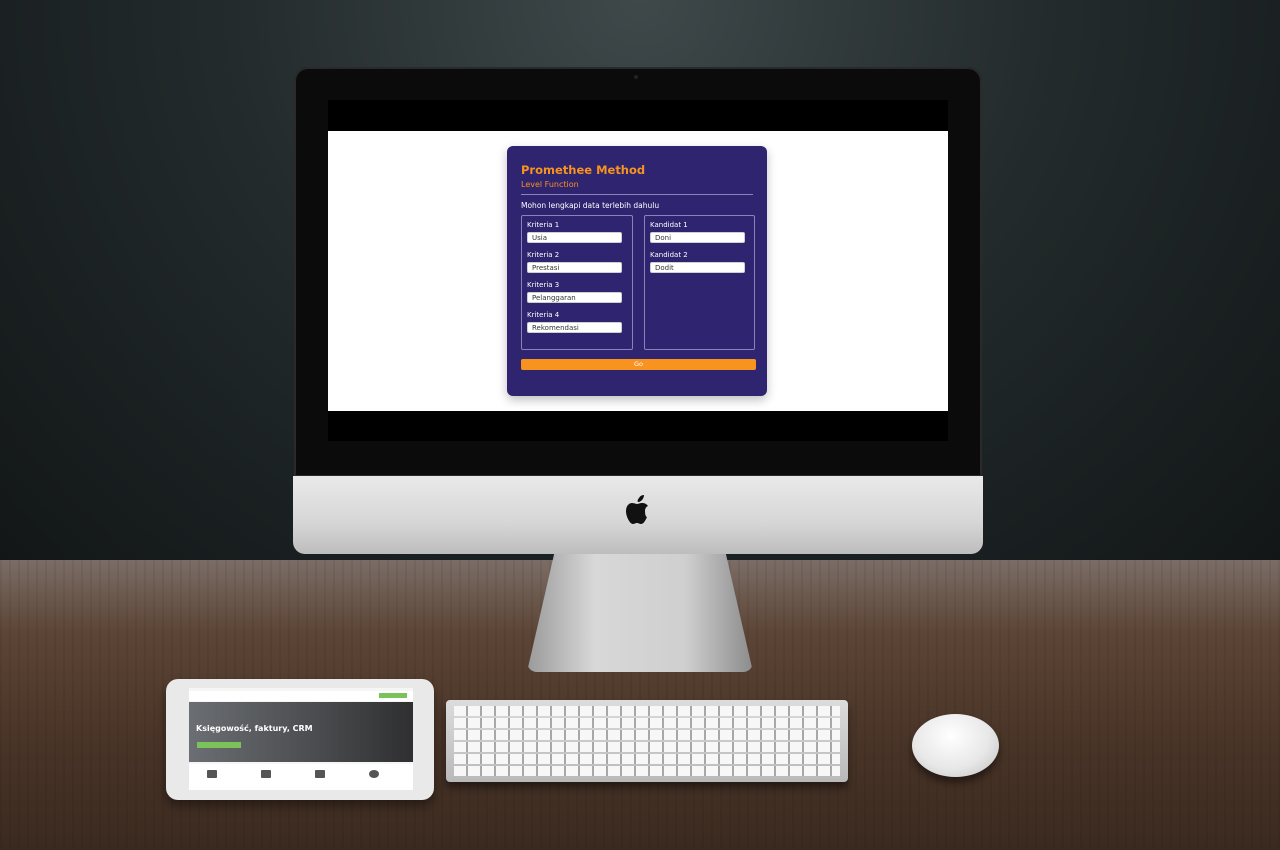 The image size is (1280, 850). I want to click on instruction-text: Mohon lengkapi data terlebih dahulu, so click(590, 205).